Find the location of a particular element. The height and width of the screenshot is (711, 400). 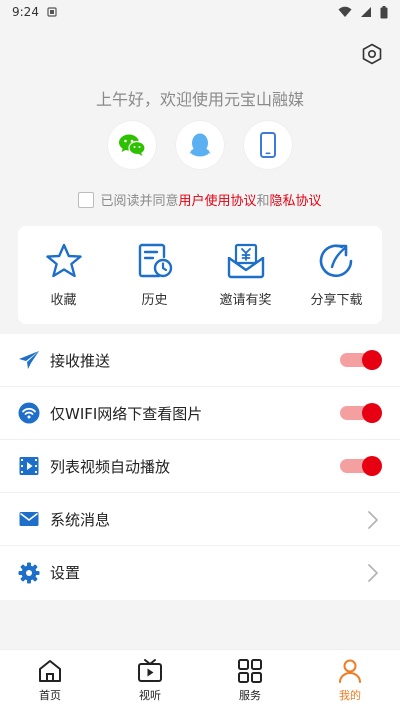

quick-action-label: 收藏 is located at coordinates (63, 300).